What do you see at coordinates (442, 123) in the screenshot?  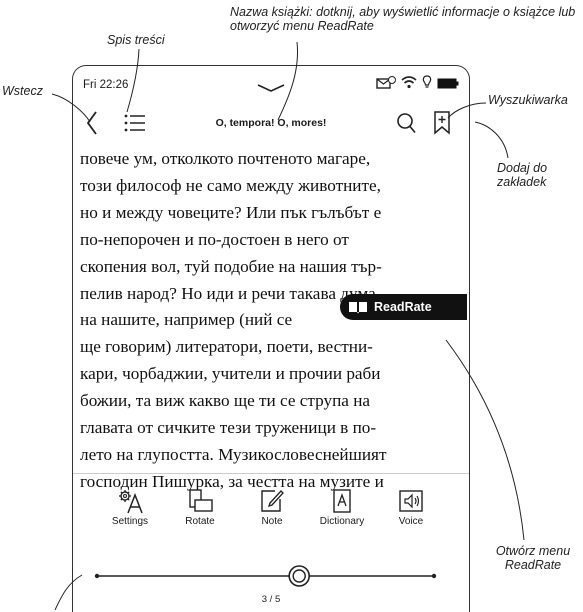 I see `bookmark-add-icon` at bounding box center [442, 123].